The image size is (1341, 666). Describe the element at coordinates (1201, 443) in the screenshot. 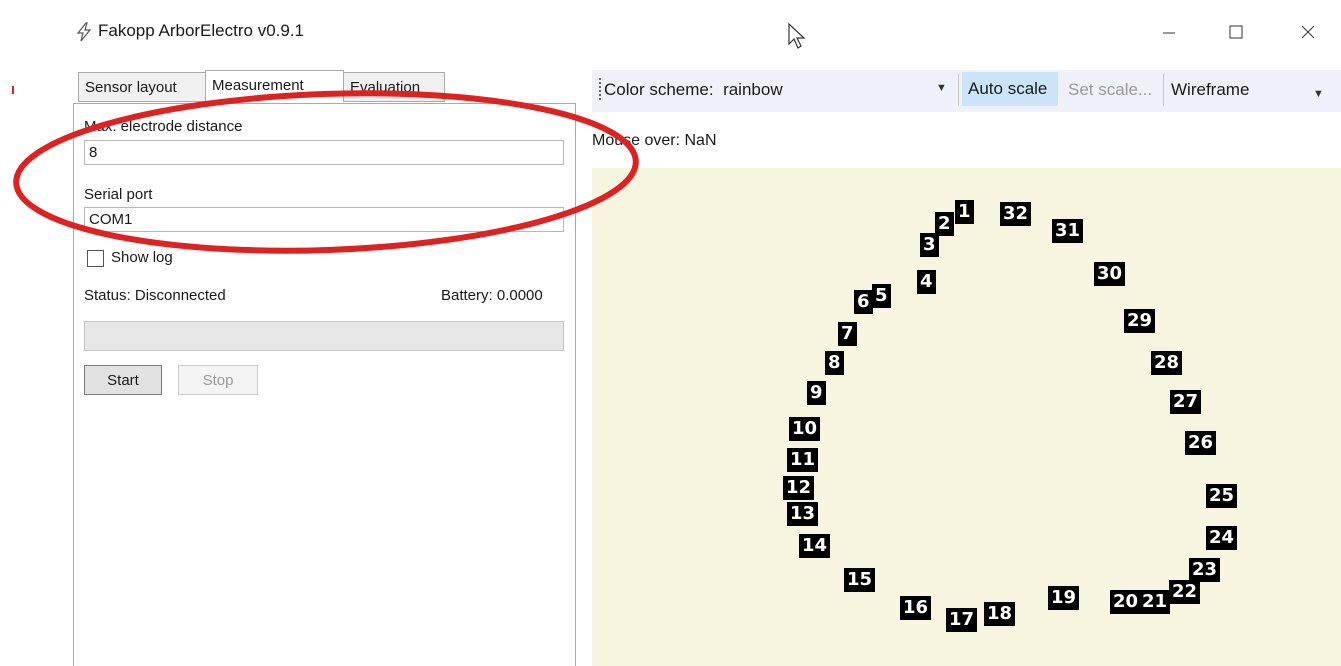

I see `sensor-26: 26` at that location.